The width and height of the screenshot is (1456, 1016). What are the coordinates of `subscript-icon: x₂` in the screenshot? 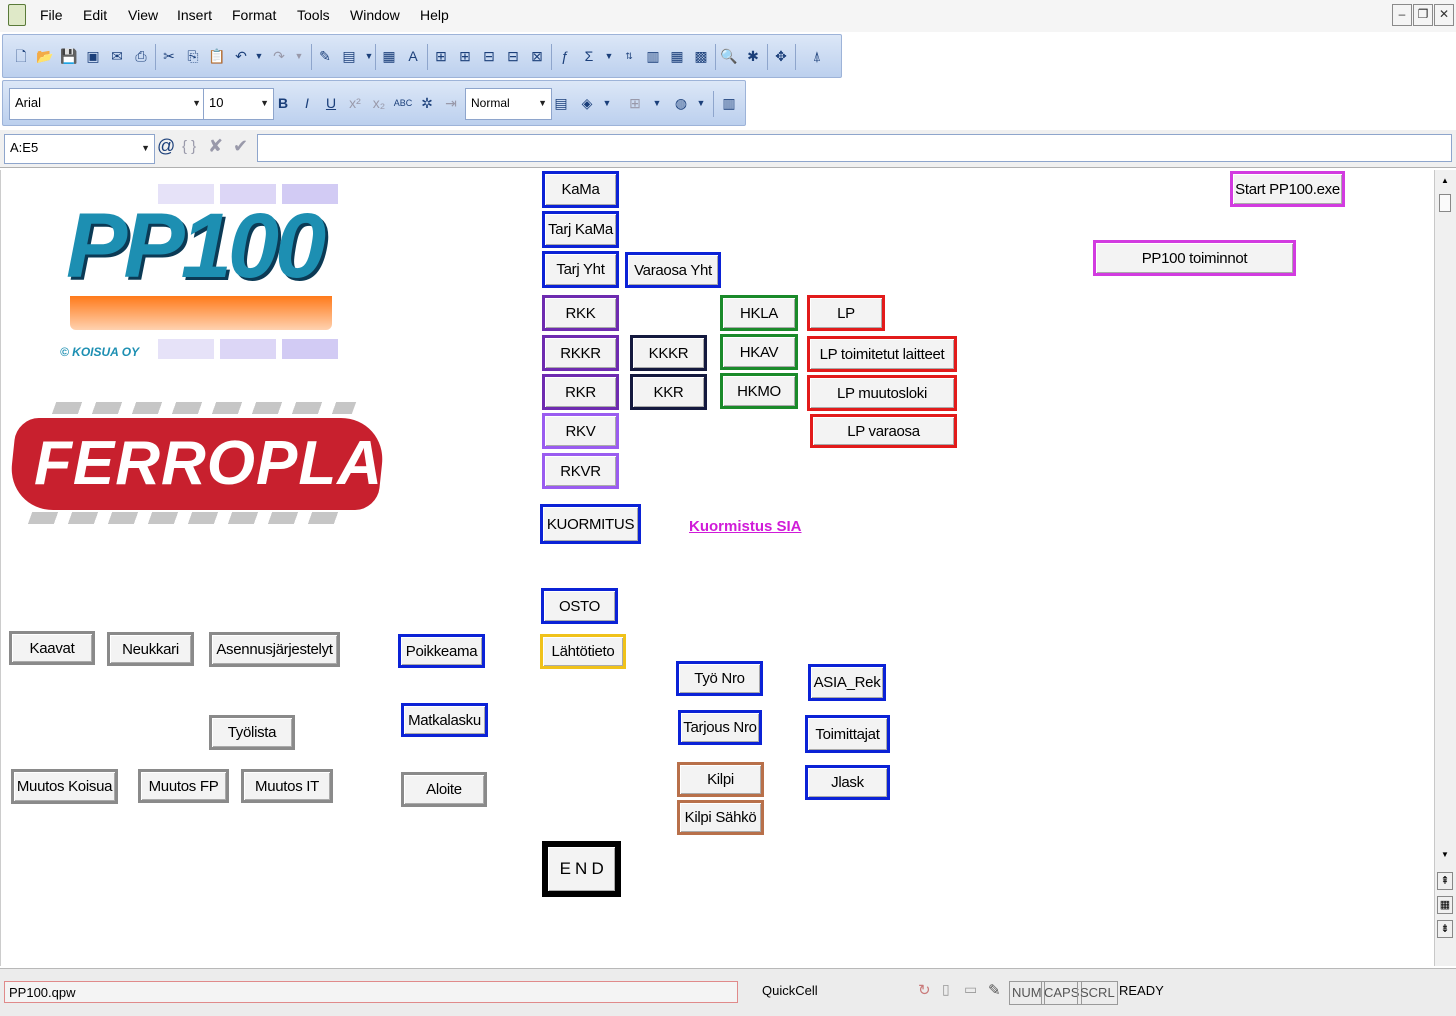 It's located at (379, 103).